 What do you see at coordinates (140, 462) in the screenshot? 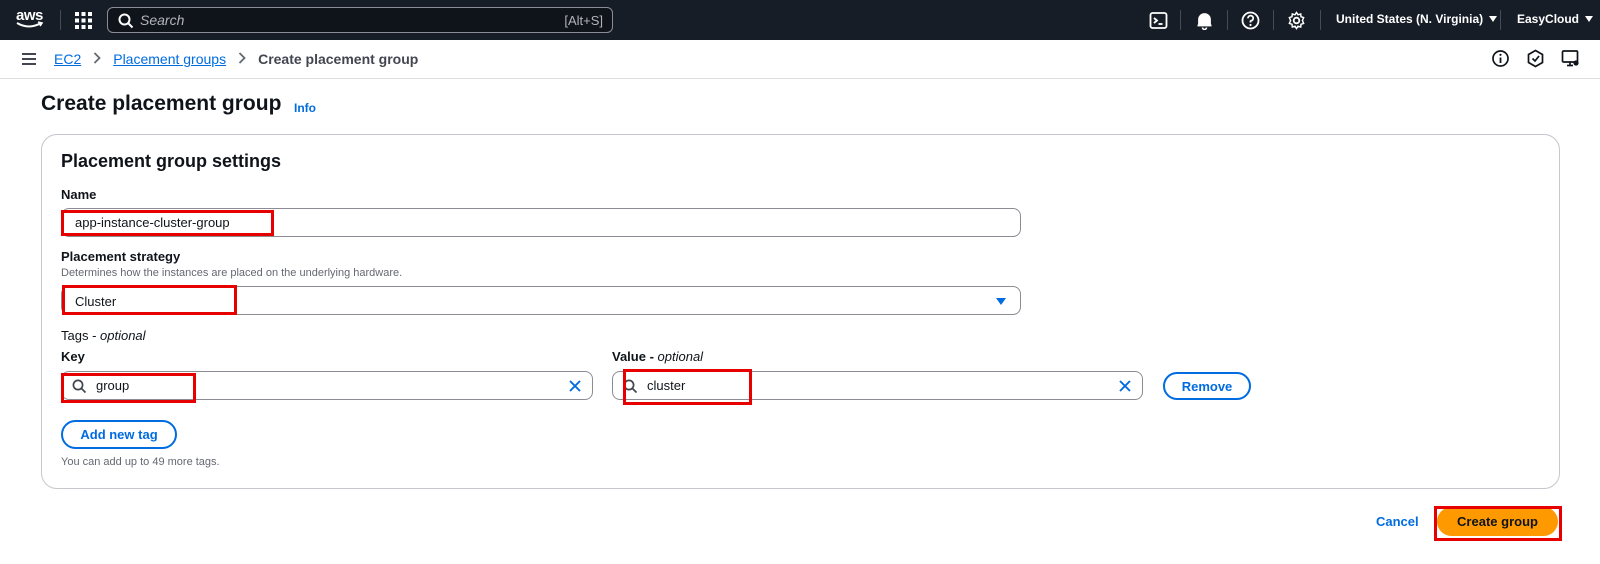
I see `tags-helper-text: You can add up to 49 more tags.` at bounding box center [140, 462].